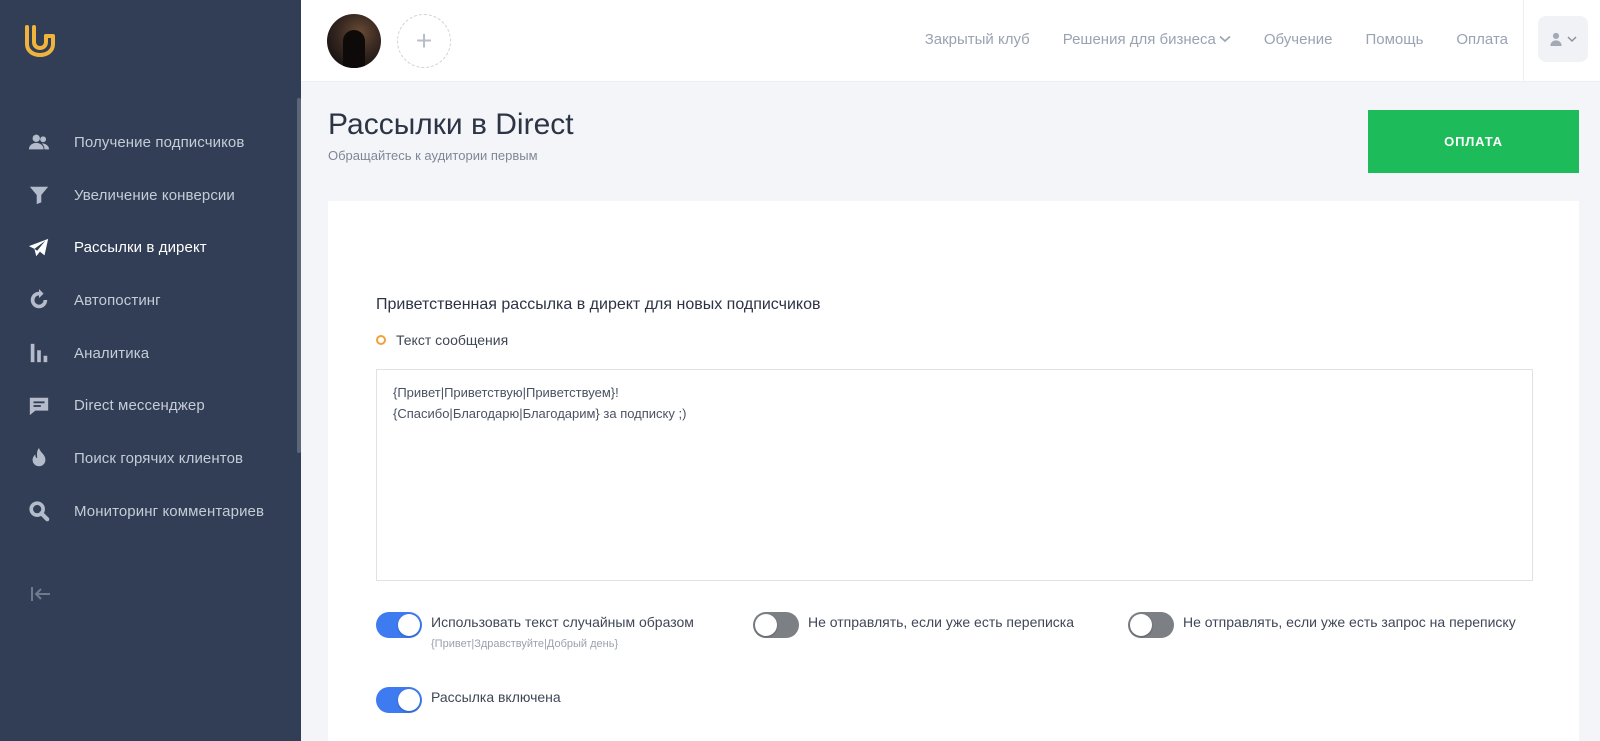 The width and height of the screenshot is (1600, 741). What do you see at coordinates (452, 340) in the screenshot?
I see `message-field-label-text: Текст сообщения` at bounding box center [452, 340].